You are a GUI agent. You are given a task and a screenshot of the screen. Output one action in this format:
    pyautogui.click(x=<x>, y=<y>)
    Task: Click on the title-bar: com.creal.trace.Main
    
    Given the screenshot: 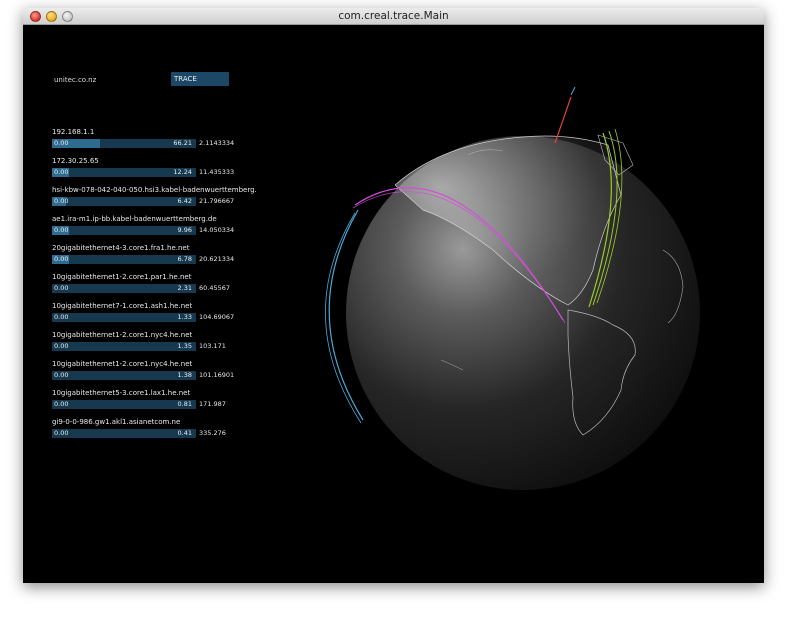 What is the action you would take?
    pyautogui.click(x=393, y=16)
    